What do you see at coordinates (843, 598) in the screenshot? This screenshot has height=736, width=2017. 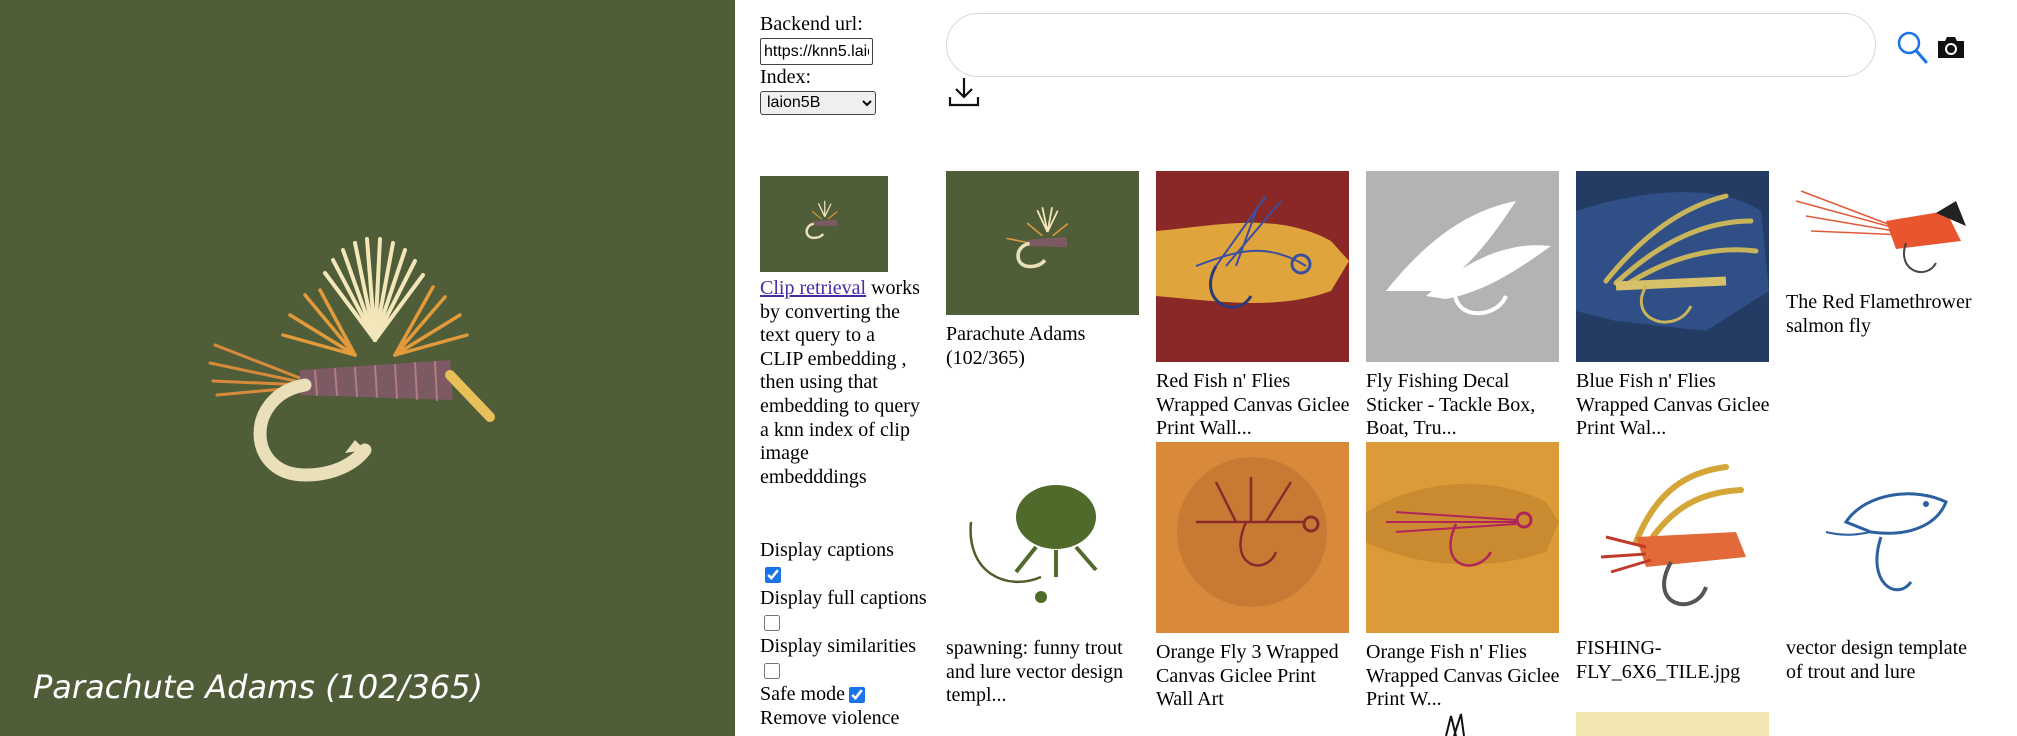 I see `display-full-captions-label: Display full captions` at bounding box center [843, 598].